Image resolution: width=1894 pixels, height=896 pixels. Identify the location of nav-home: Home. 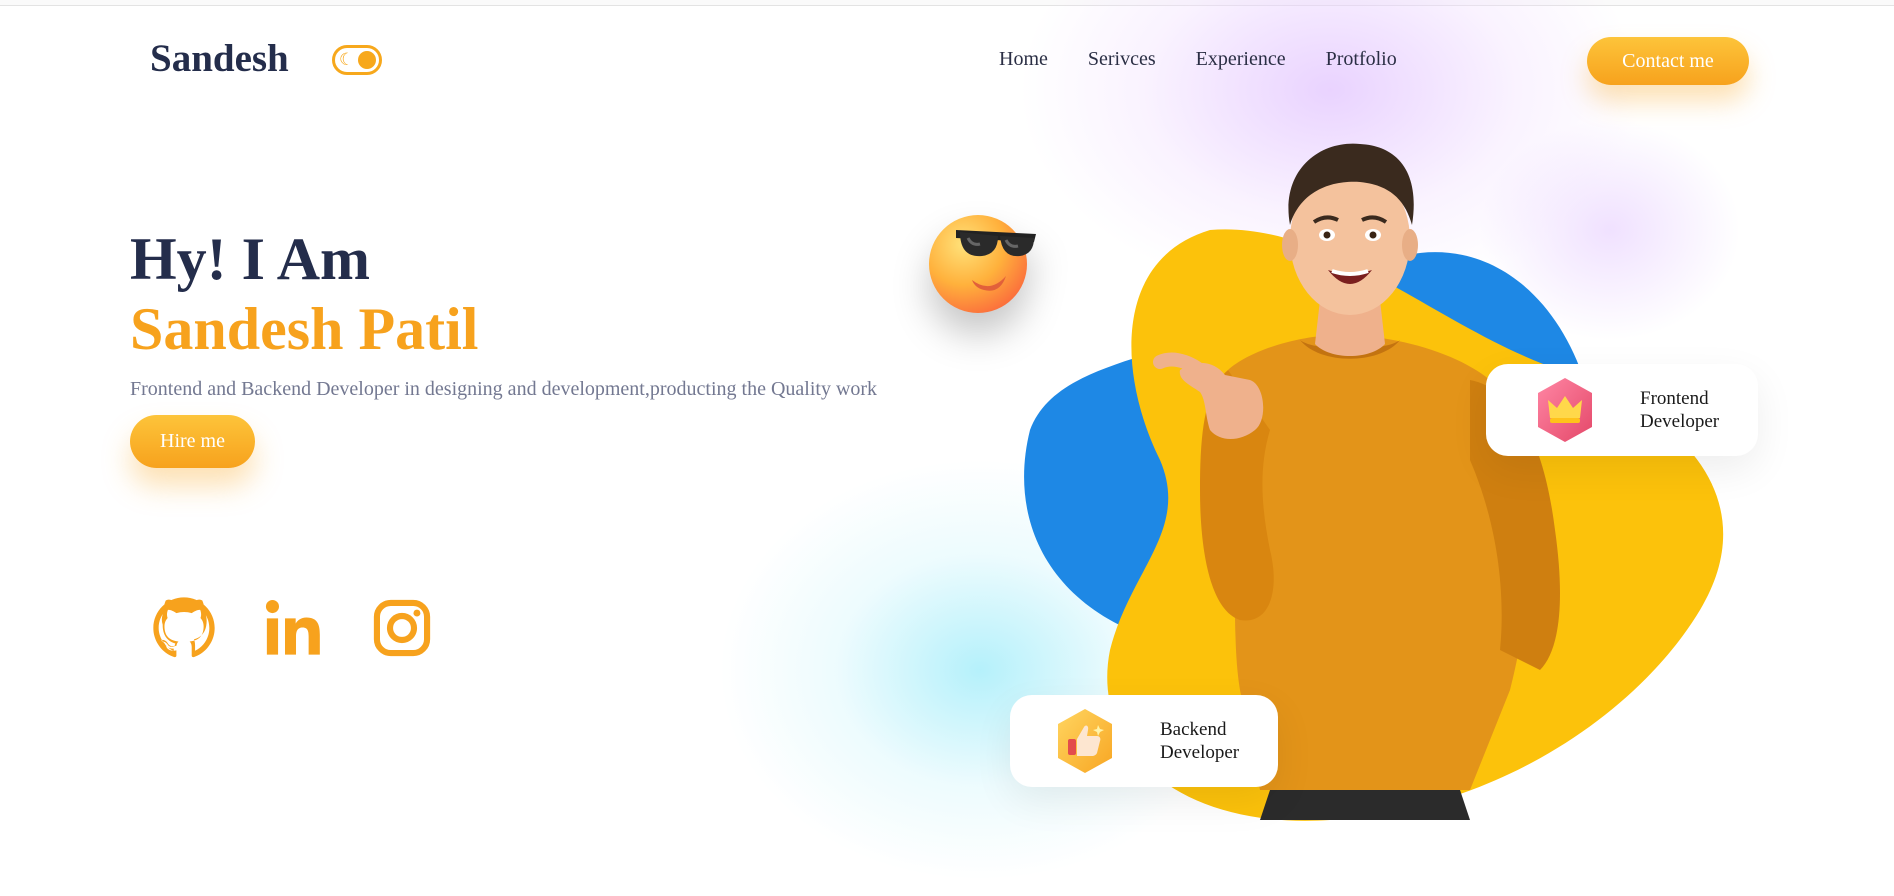
(1023, 59).